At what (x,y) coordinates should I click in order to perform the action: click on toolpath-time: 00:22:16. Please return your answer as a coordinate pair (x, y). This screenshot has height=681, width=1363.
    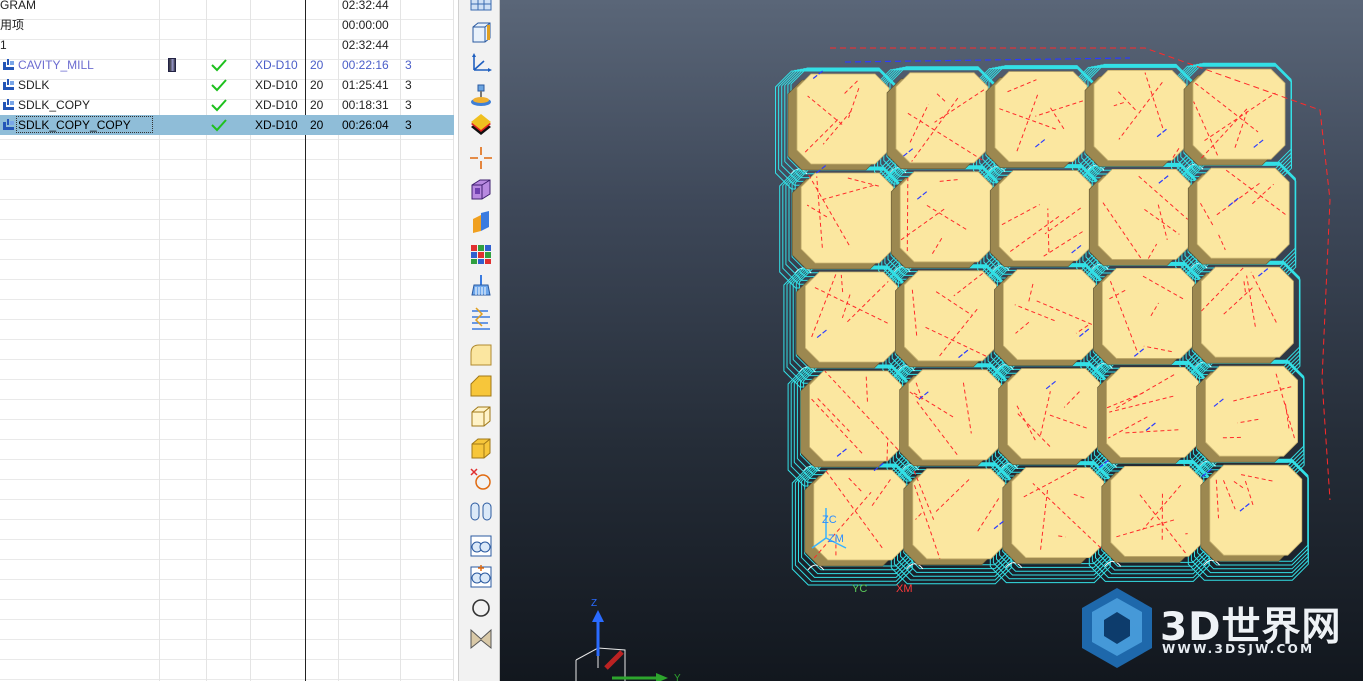
    Looking at the image, I should click on (365, 65).